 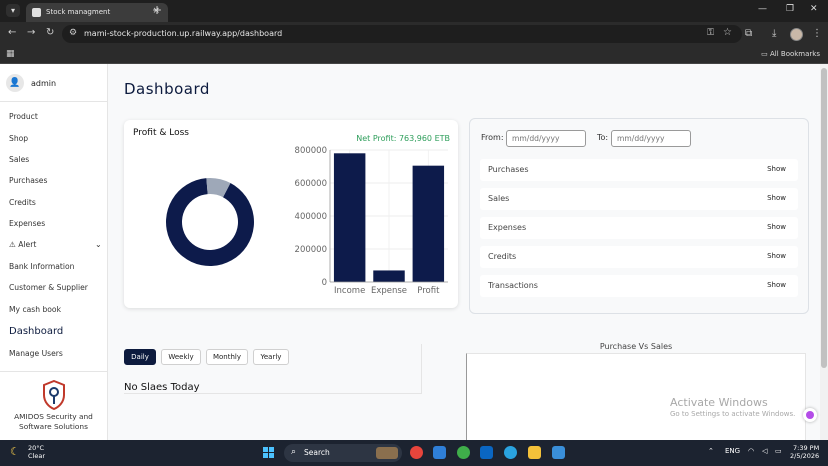 What do you see at coordinates (805, 456) in the screenshot?
I see `clock-date: 2/5/2026` at bounding box center [805, 456].